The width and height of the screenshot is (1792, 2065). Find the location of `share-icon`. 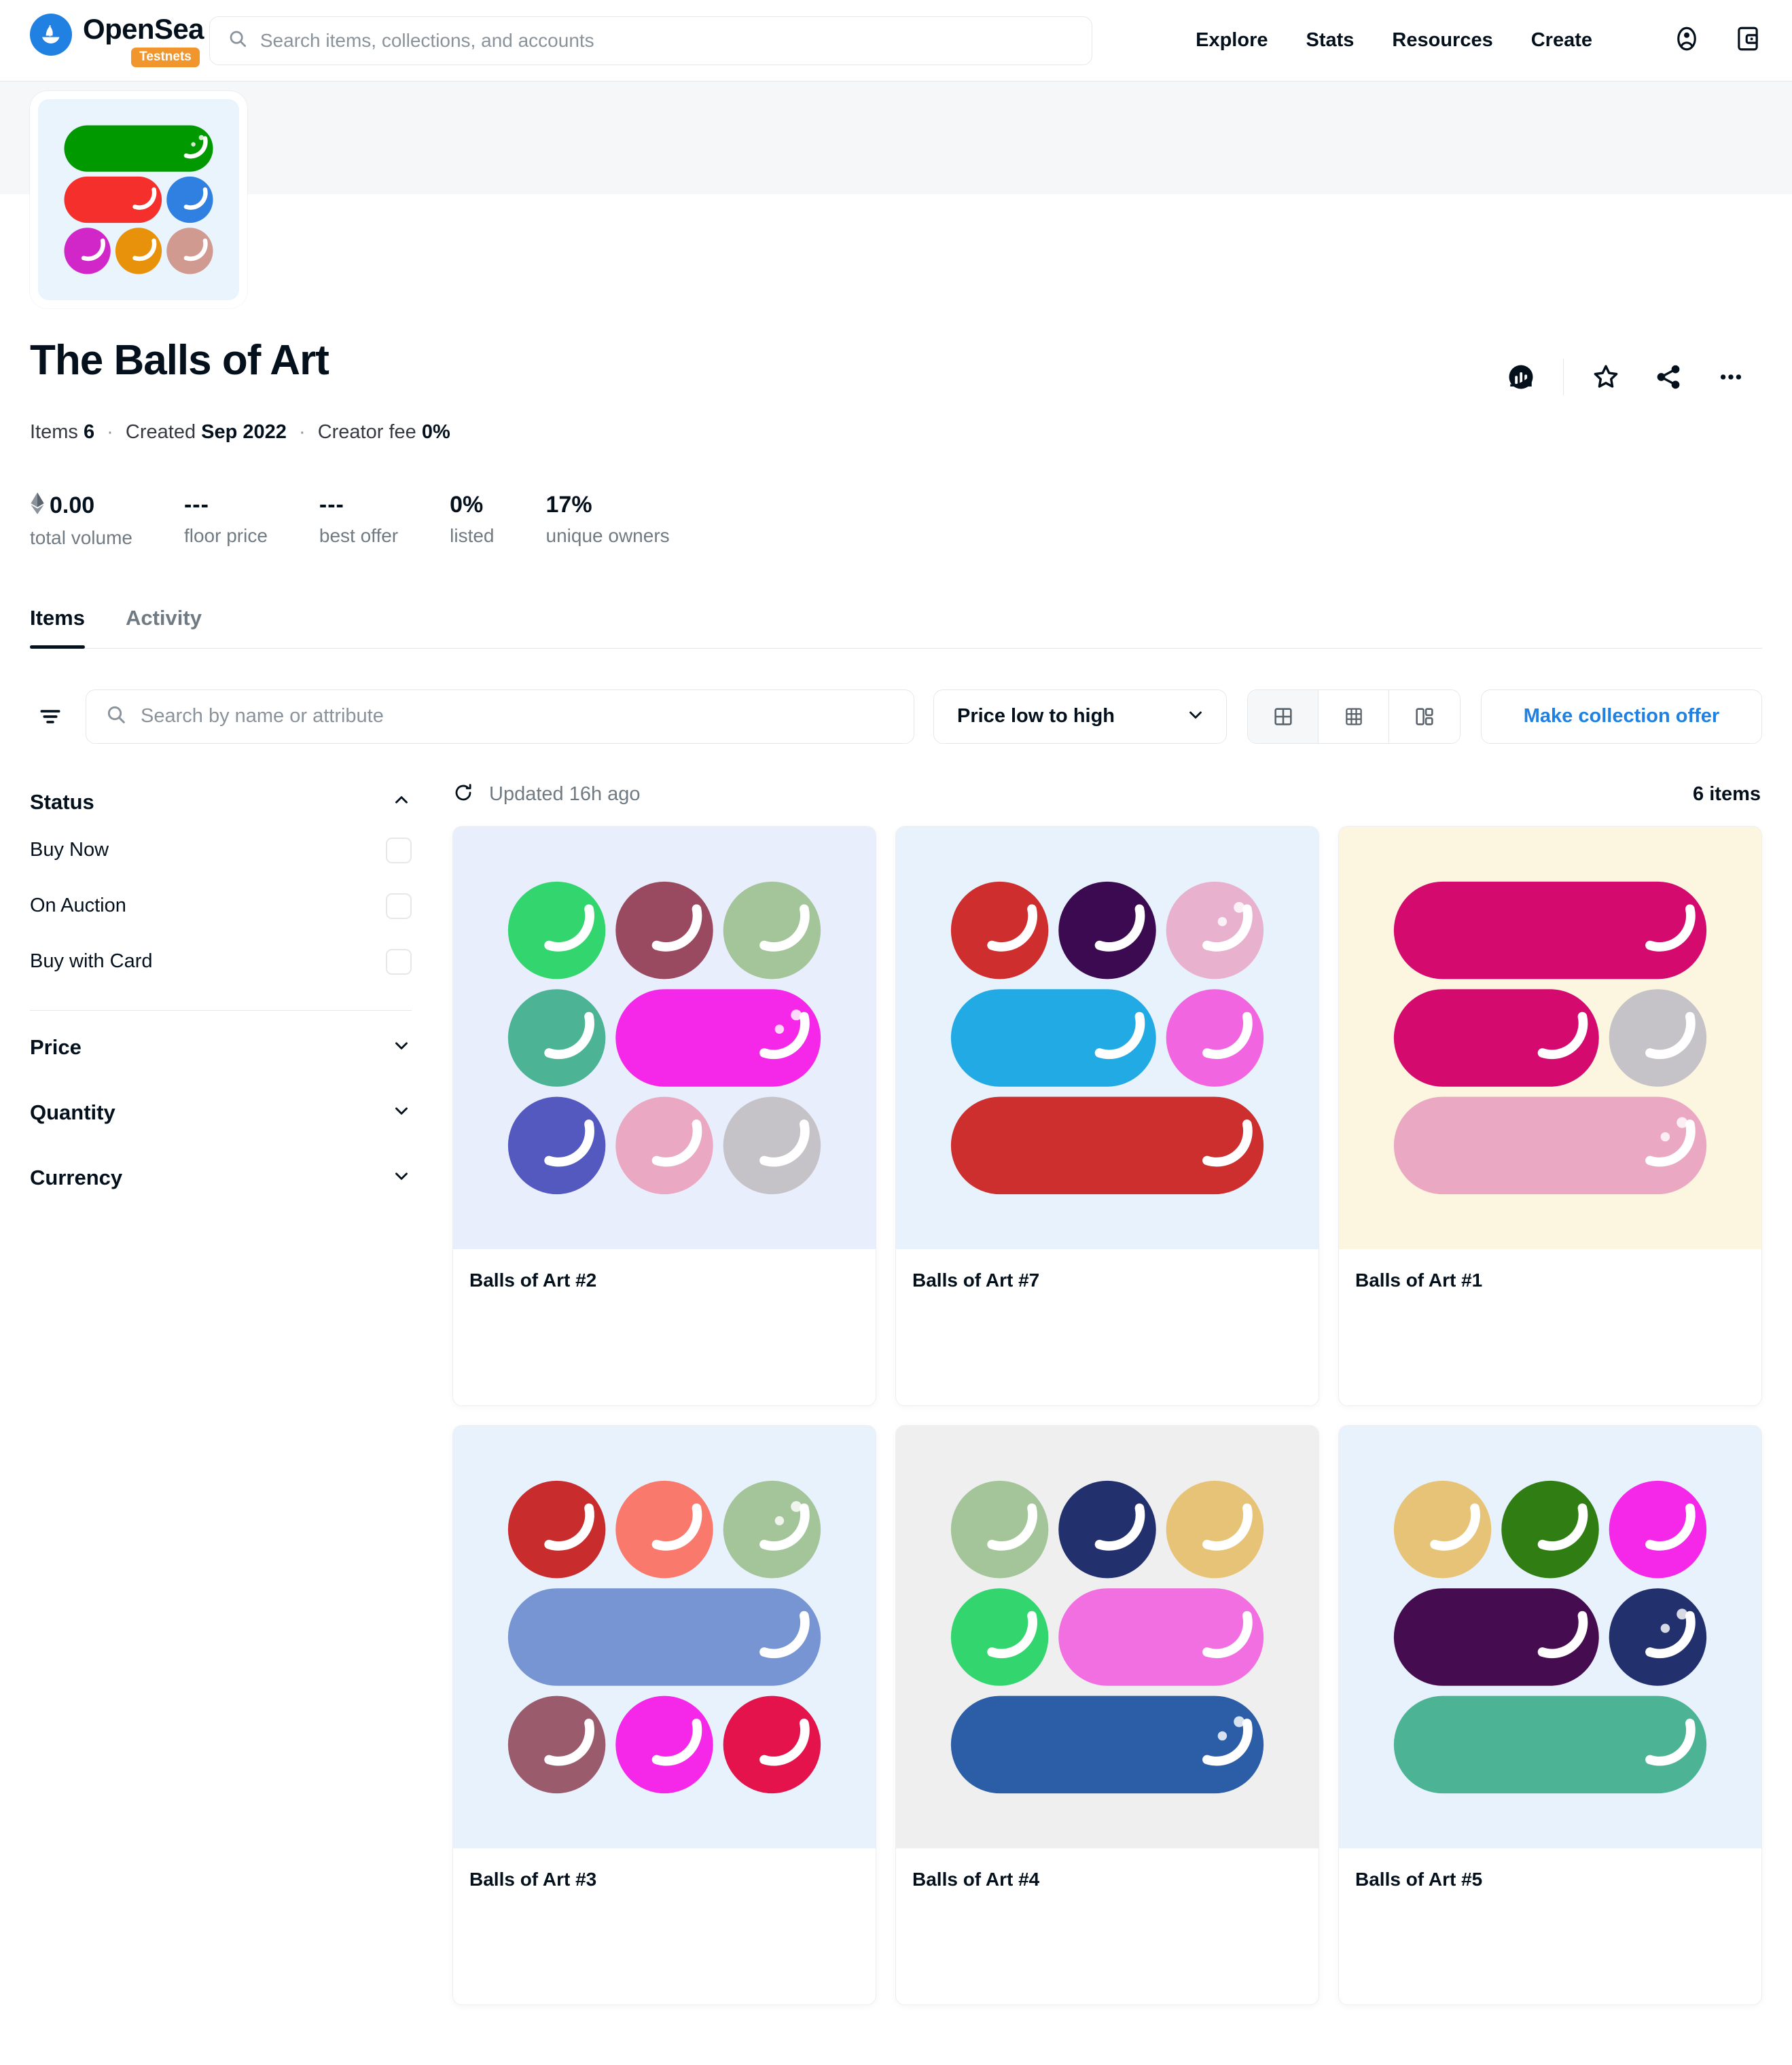

share-icon is located at coordinates (1668, 377).